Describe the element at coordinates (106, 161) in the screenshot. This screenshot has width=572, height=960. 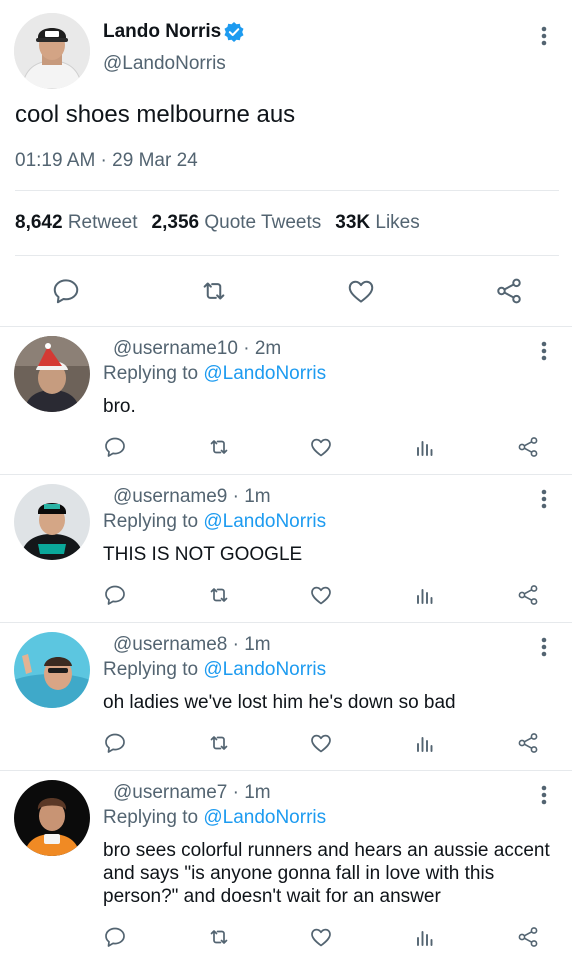
I see `tweet-timestamp: 01:19 AM · 29 Mar 24` at that location.